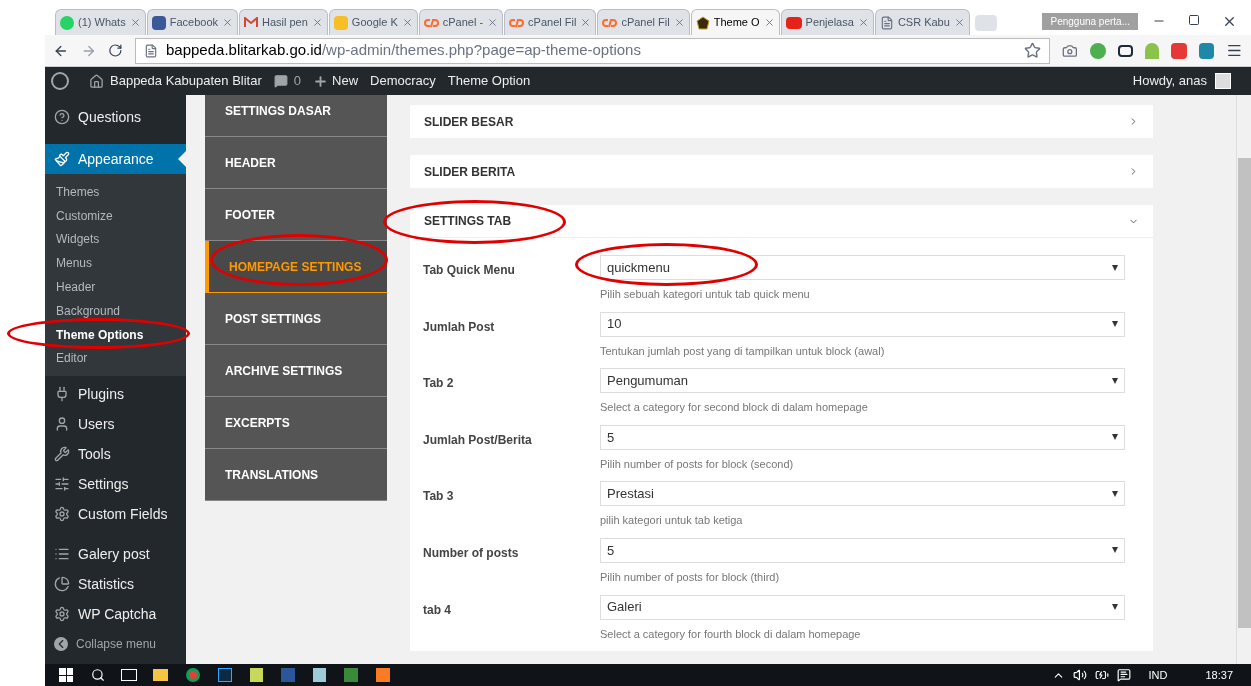 Image resolution: width=1251 pixels, height=686 pixels. Describe the element at coordinates (151, 50) in the screenshot. I see `page-icon` at that location.